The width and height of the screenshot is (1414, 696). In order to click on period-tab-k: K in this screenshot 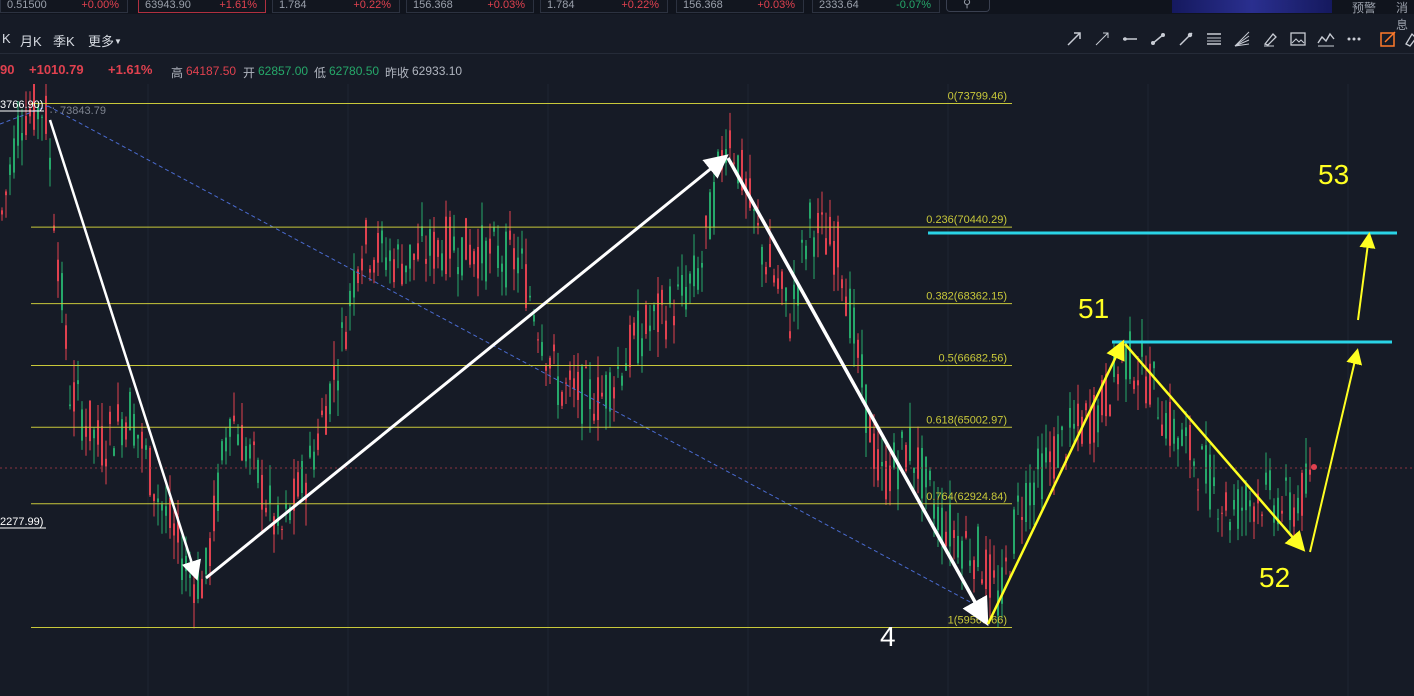, I will do `click(6, 38)`.